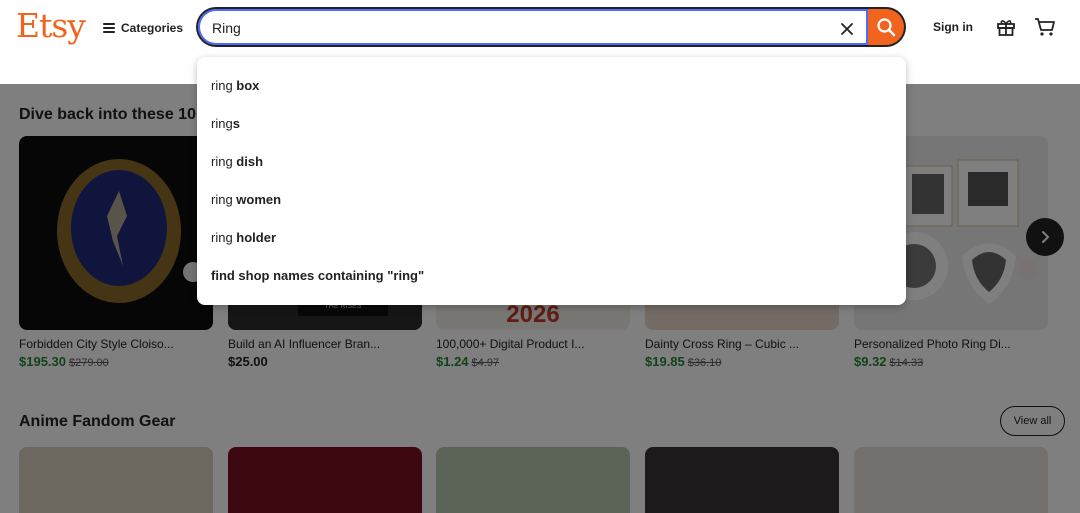 The height and width of the screenshot is (513, 1080). I want to click on gift-icon, so click(1006, 27).